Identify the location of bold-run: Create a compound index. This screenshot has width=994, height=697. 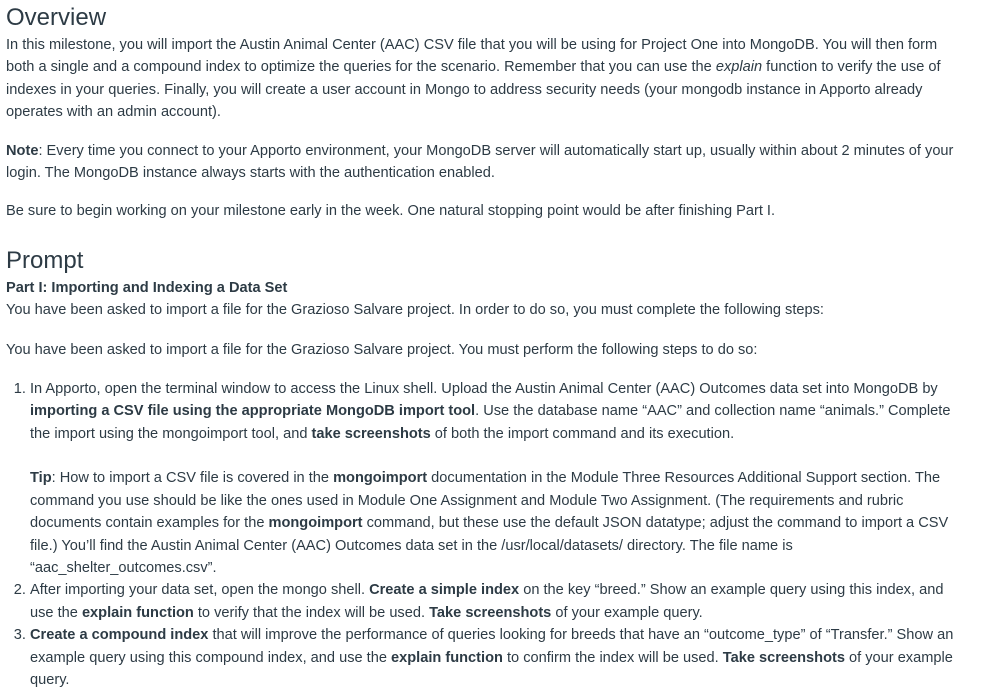
(119, 635).